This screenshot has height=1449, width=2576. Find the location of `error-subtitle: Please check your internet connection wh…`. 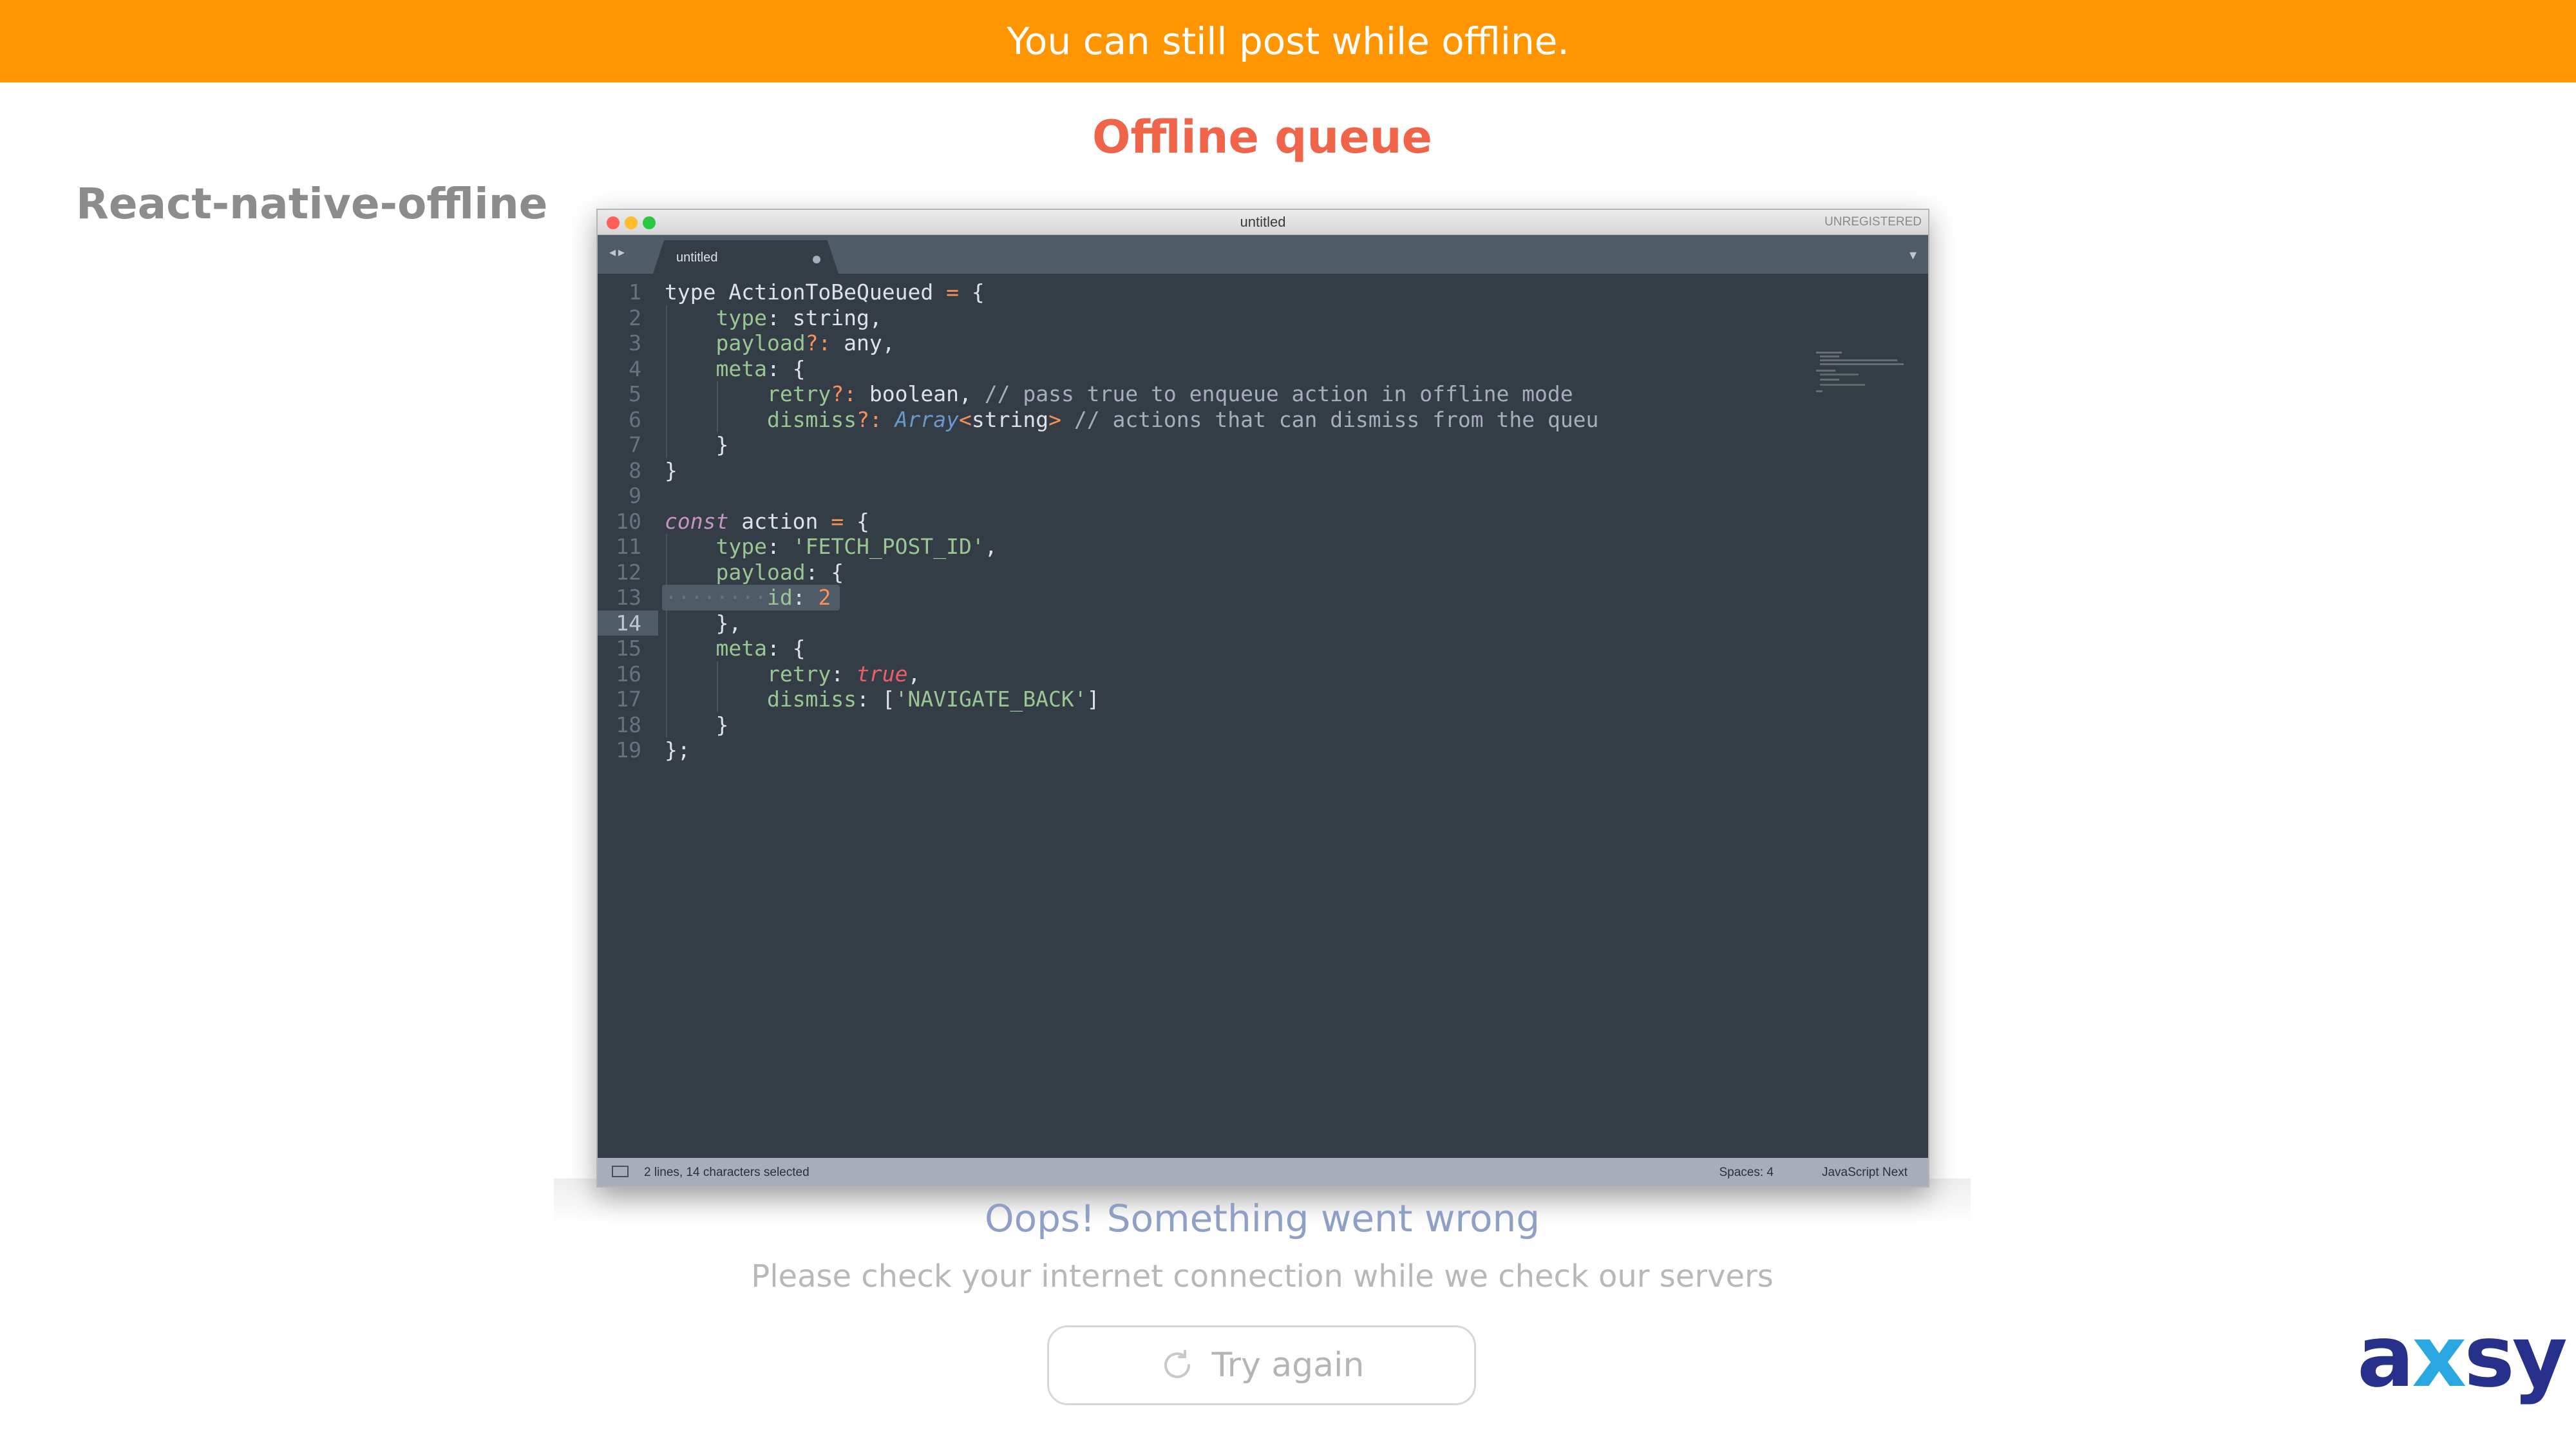

error-subtitle: Please check your internet connection wh… is located at coordinates (1262, 1276).